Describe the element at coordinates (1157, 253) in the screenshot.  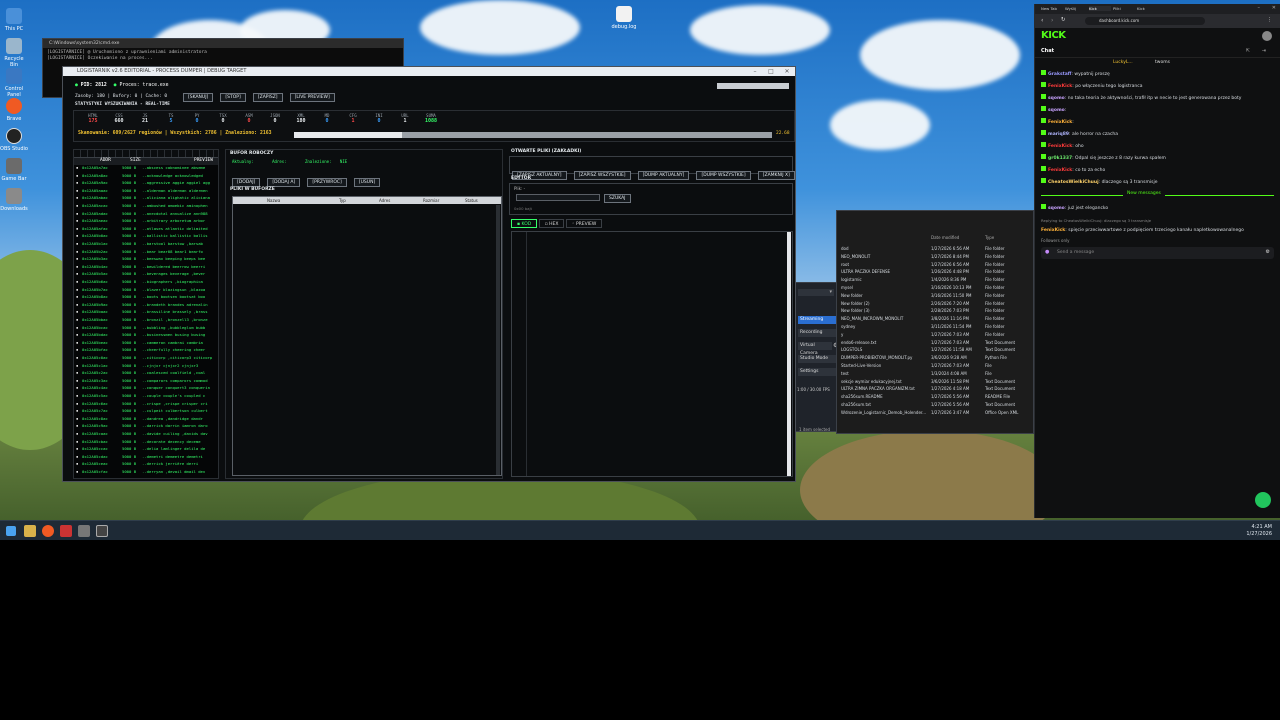
I see `chat-input: ● Send a message ⚙` at that location.